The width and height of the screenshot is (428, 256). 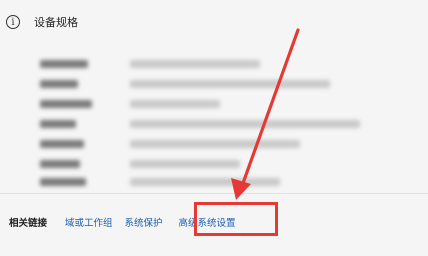 I want to click on arrow-icon, so click(x=265, y=114).